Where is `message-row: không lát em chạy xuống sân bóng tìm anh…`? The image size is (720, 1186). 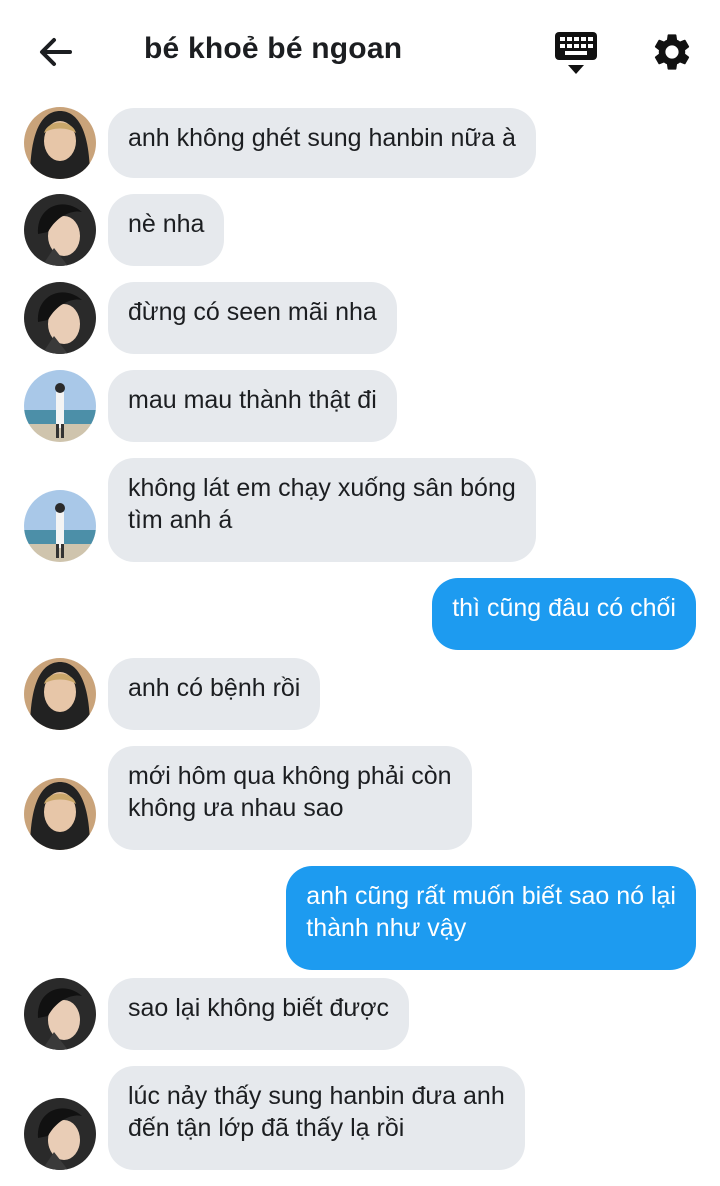
message-row: không lát em chạy xuống sân bóng tìm anh… is located at coordinates (360, 510).